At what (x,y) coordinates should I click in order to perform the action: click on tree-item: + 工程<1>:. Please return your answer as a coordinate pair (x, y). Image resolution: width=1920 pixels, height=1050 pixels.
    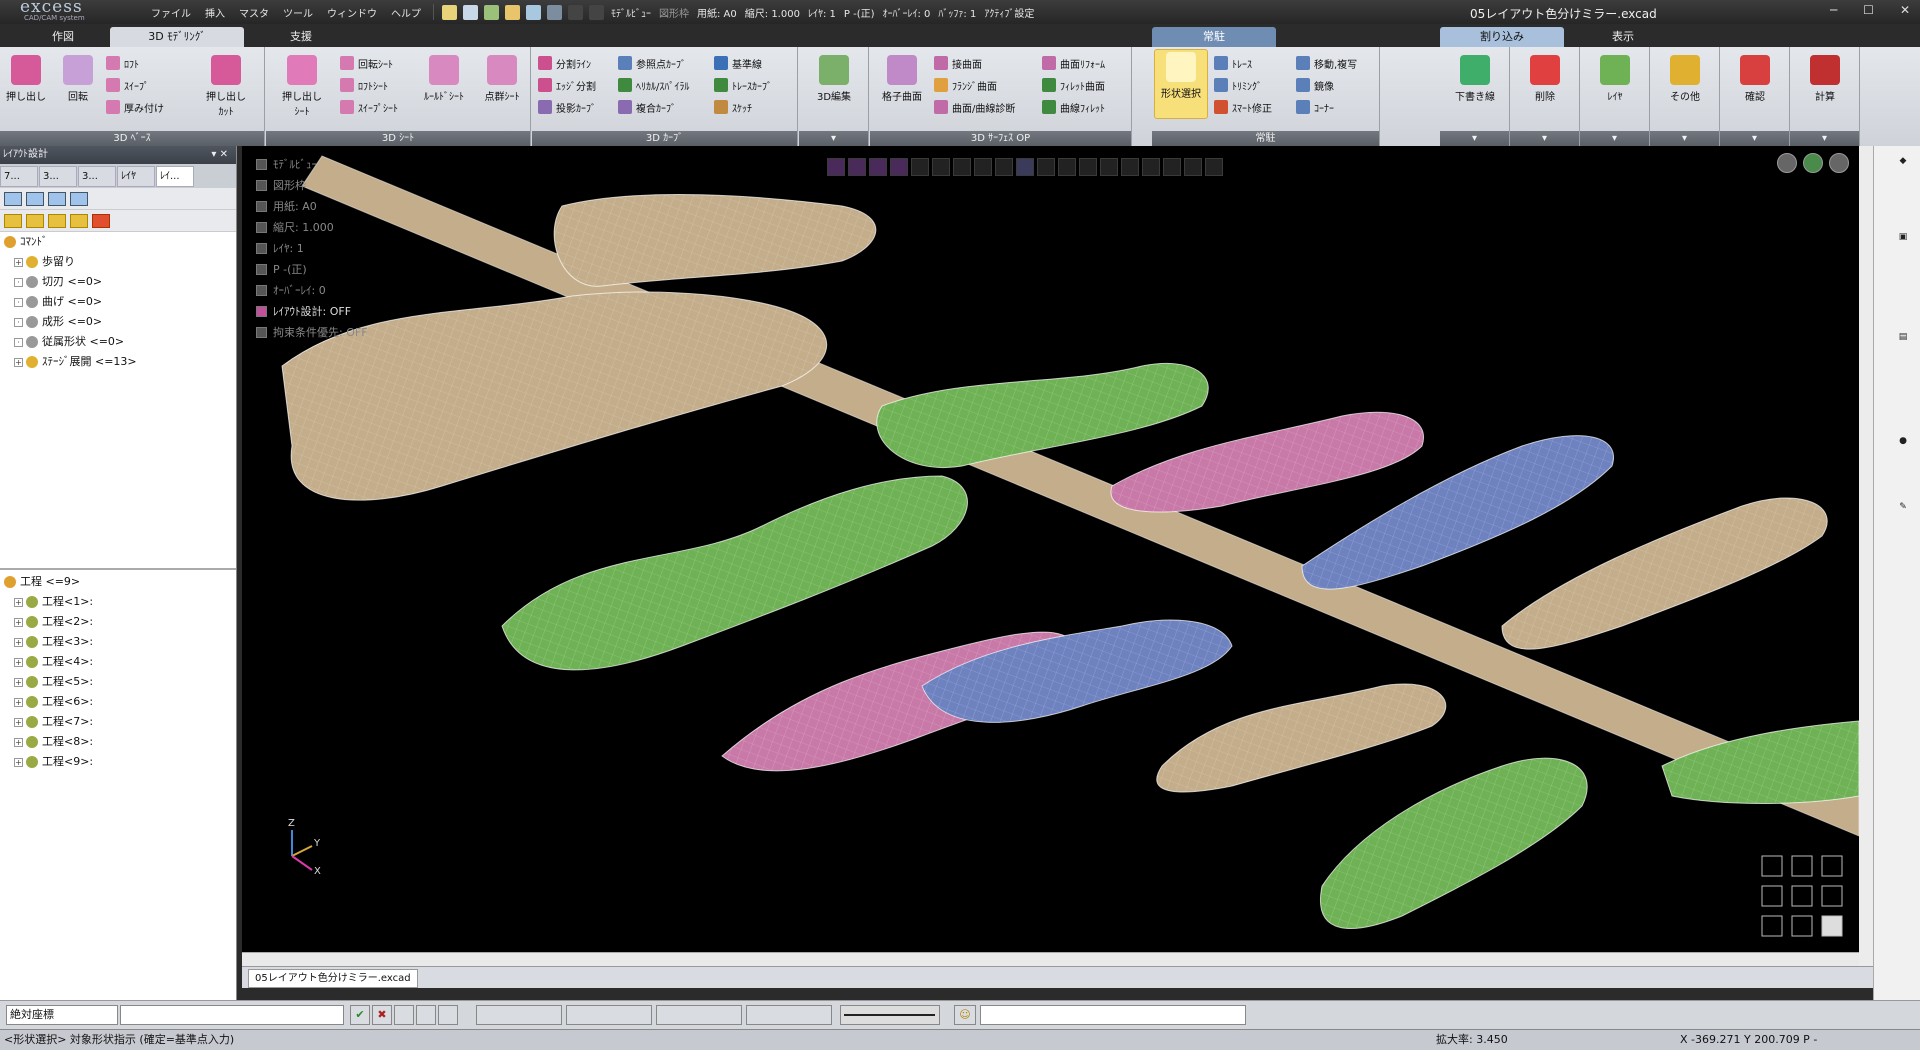
    Looking at the image, I should click on (120, 602).